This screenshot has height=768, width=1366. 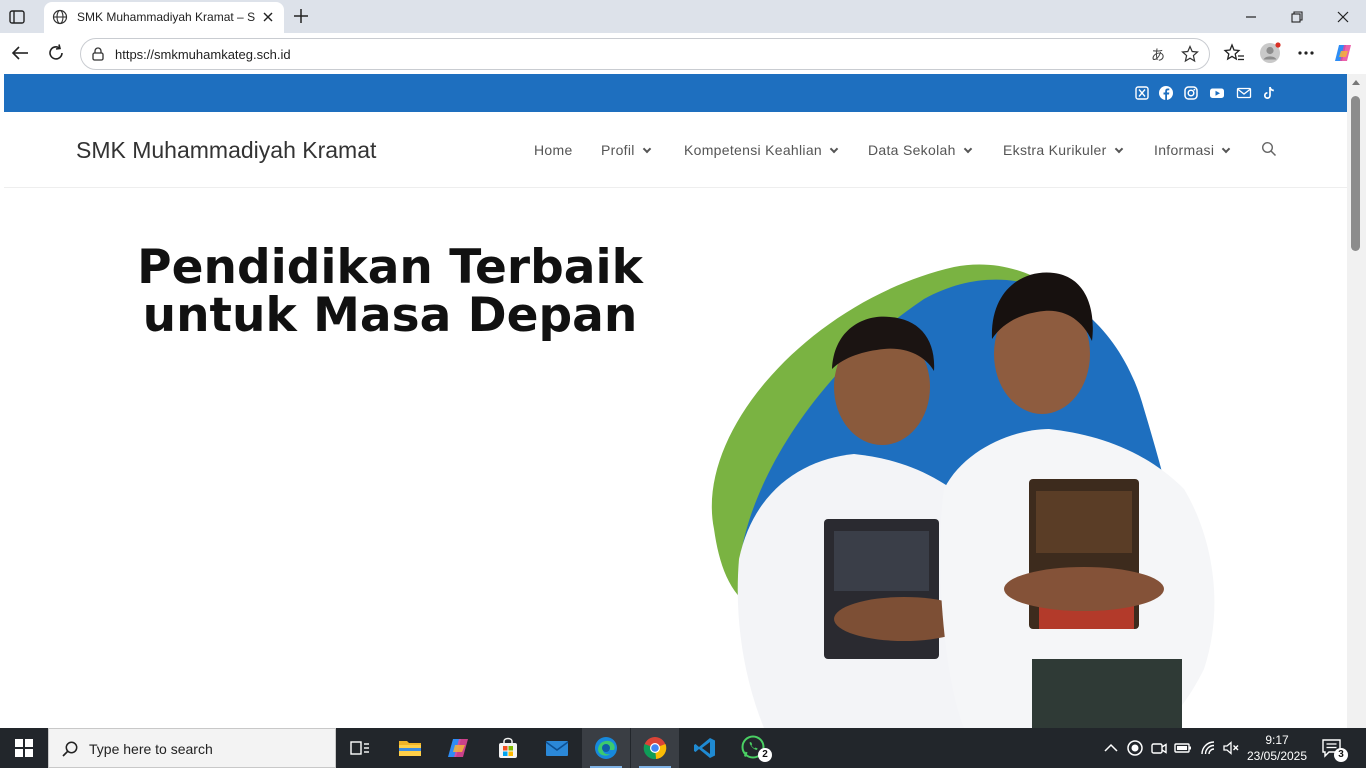 What do you see at coordinates (1135, 748) in the screenshot?
I see `record-icon` at bounding box center [1135, 748].